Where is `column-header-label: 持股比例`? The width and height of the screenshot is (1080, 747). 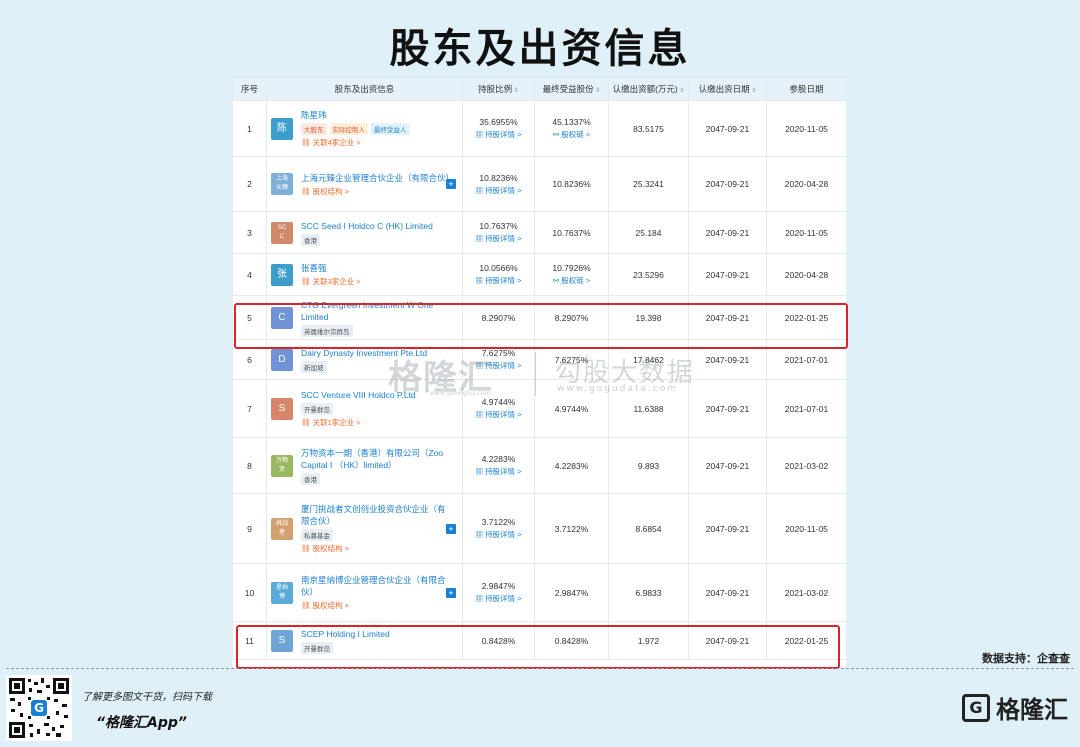 column-header-label: 持股比例 is located at coordinates (495, 89).